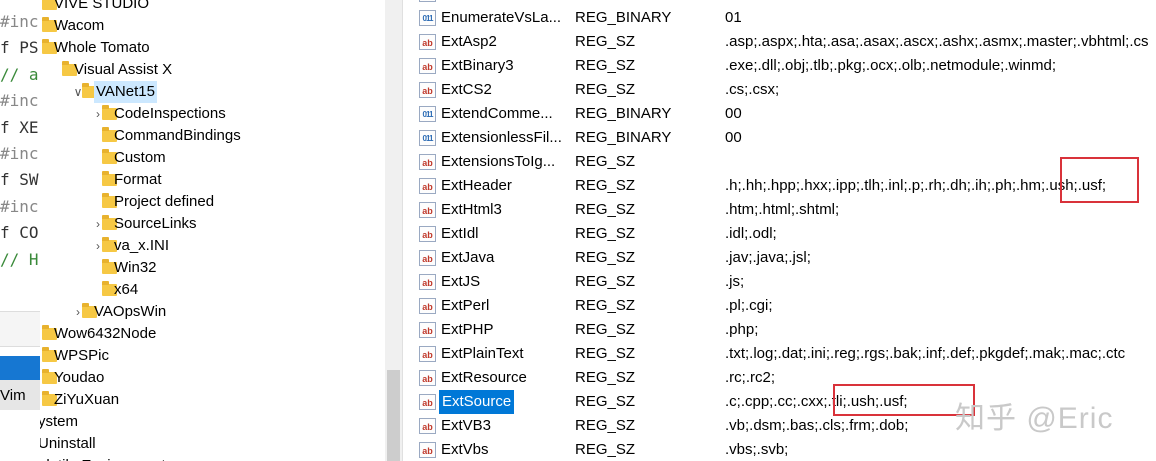 The image size is (1156, 461). Describe the element at coordinates (212, 444) in the screenshot. I see `tree-item: Uninstall` at that location.